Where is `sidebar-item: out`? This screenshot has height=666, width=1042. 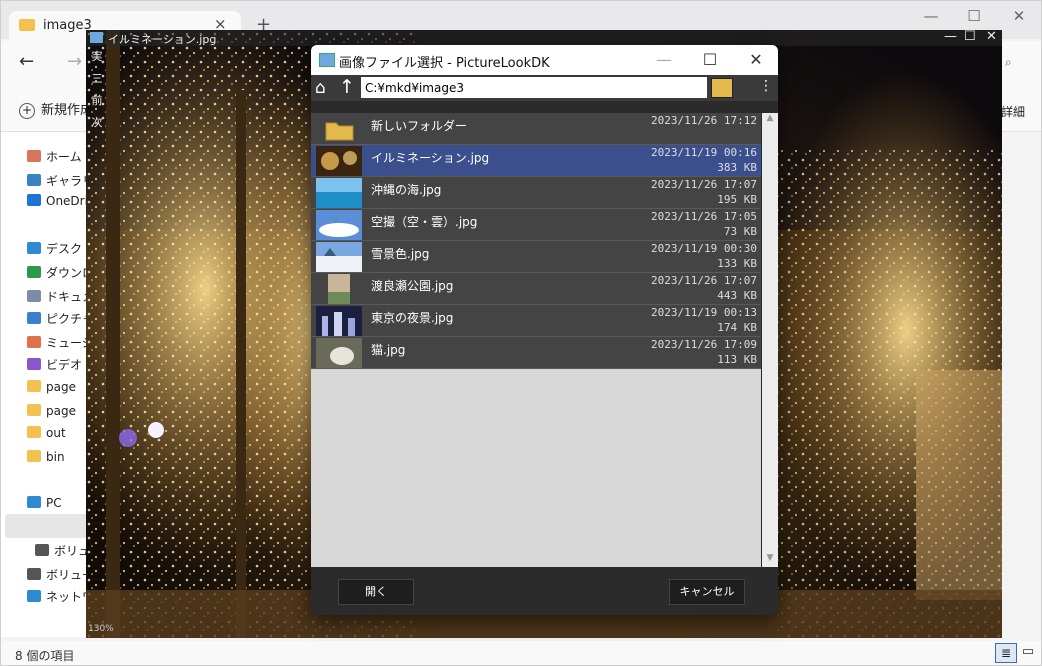 sidebar-item: out is located at coordinates (59, 437).